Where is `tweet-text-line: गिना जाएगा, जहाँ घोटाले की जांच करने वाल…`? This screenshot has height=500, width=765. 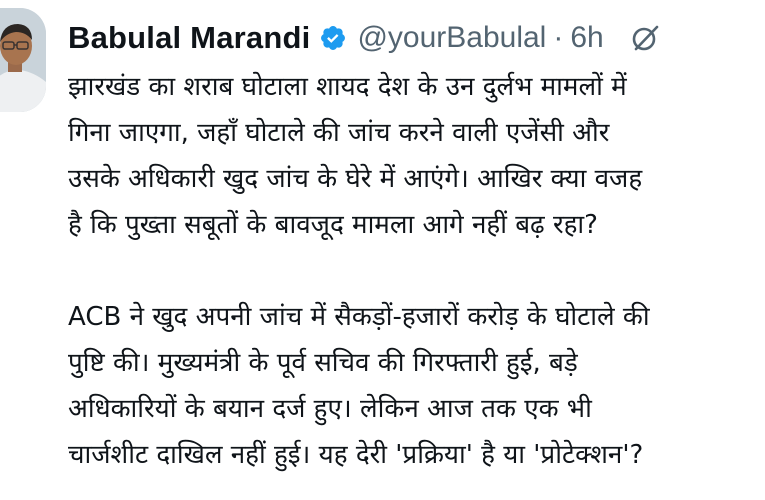
tweet-text-line: गिना जाएगा, जहाँ घोटाले की जांच करने वाल… is located at coordinates (339, 133).